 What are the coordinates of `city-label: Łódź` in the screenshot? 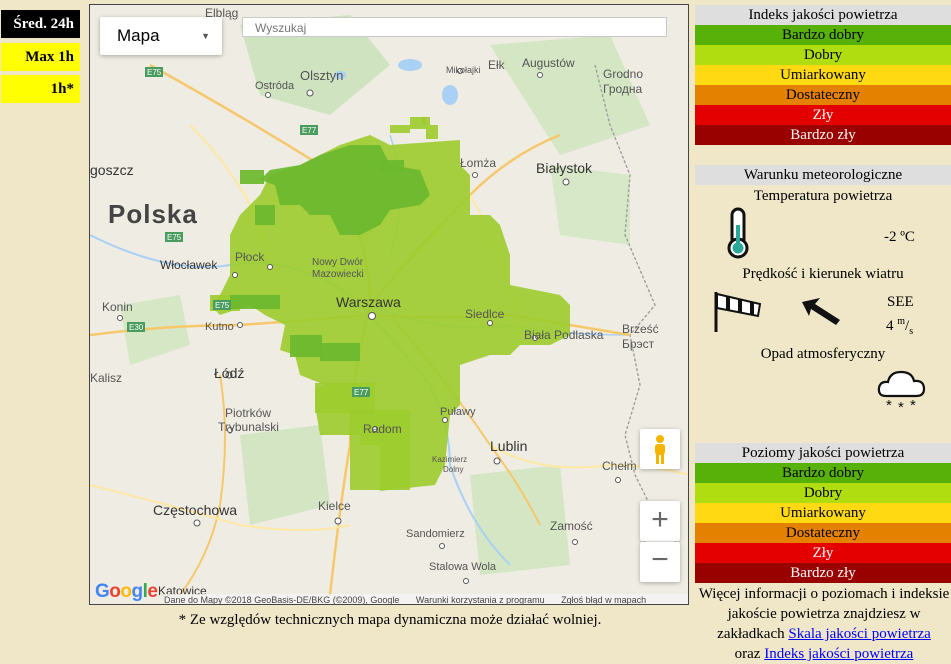 It's located at (229, 373).